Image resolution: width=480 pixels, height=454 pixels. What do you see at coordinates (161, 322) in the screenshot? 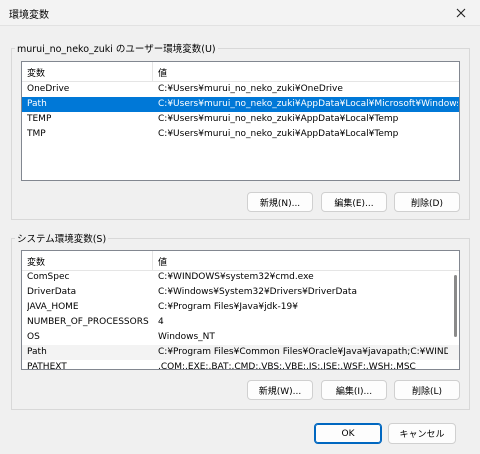
I see `var-value: 4` at bounding box center [161, 322].